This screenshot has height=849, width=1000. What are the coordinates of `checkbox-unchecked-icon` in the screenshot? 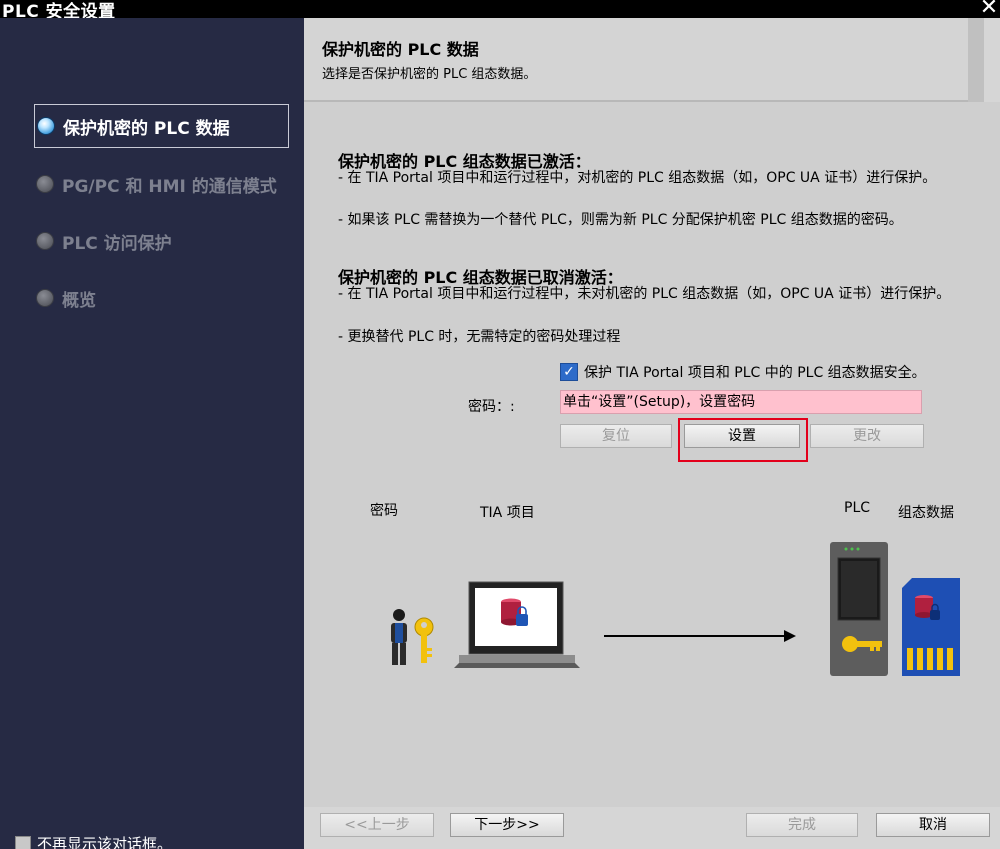 It's located at (23, 842).